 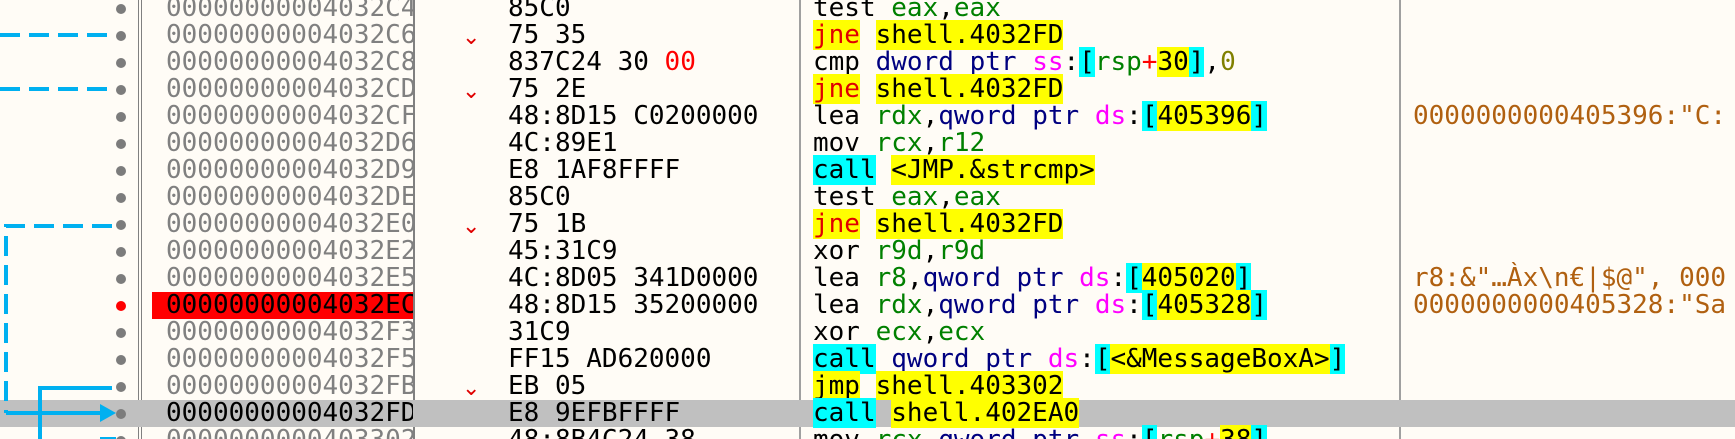 I want to click on address-cell: 00000000004032C4, so click(x=282, y=11).